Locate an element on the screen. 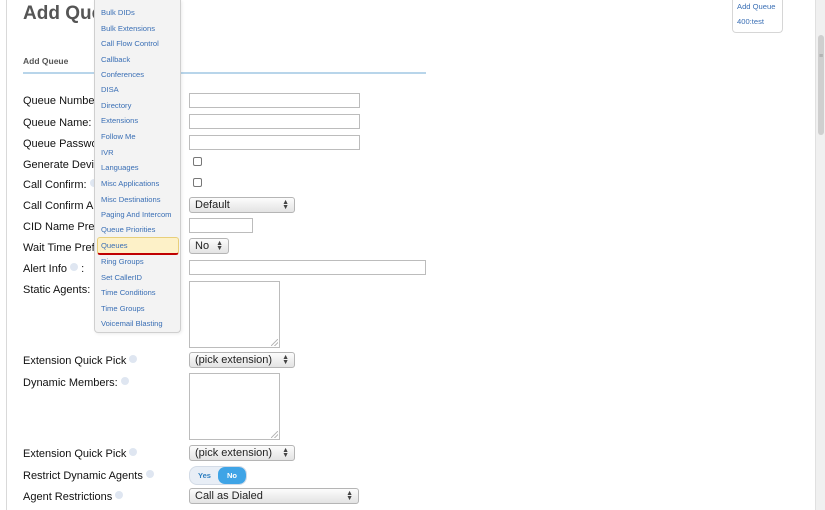  agent-restrictions-select: Call as Dialed ▲ ▼ is located at coordinates (274, 496).